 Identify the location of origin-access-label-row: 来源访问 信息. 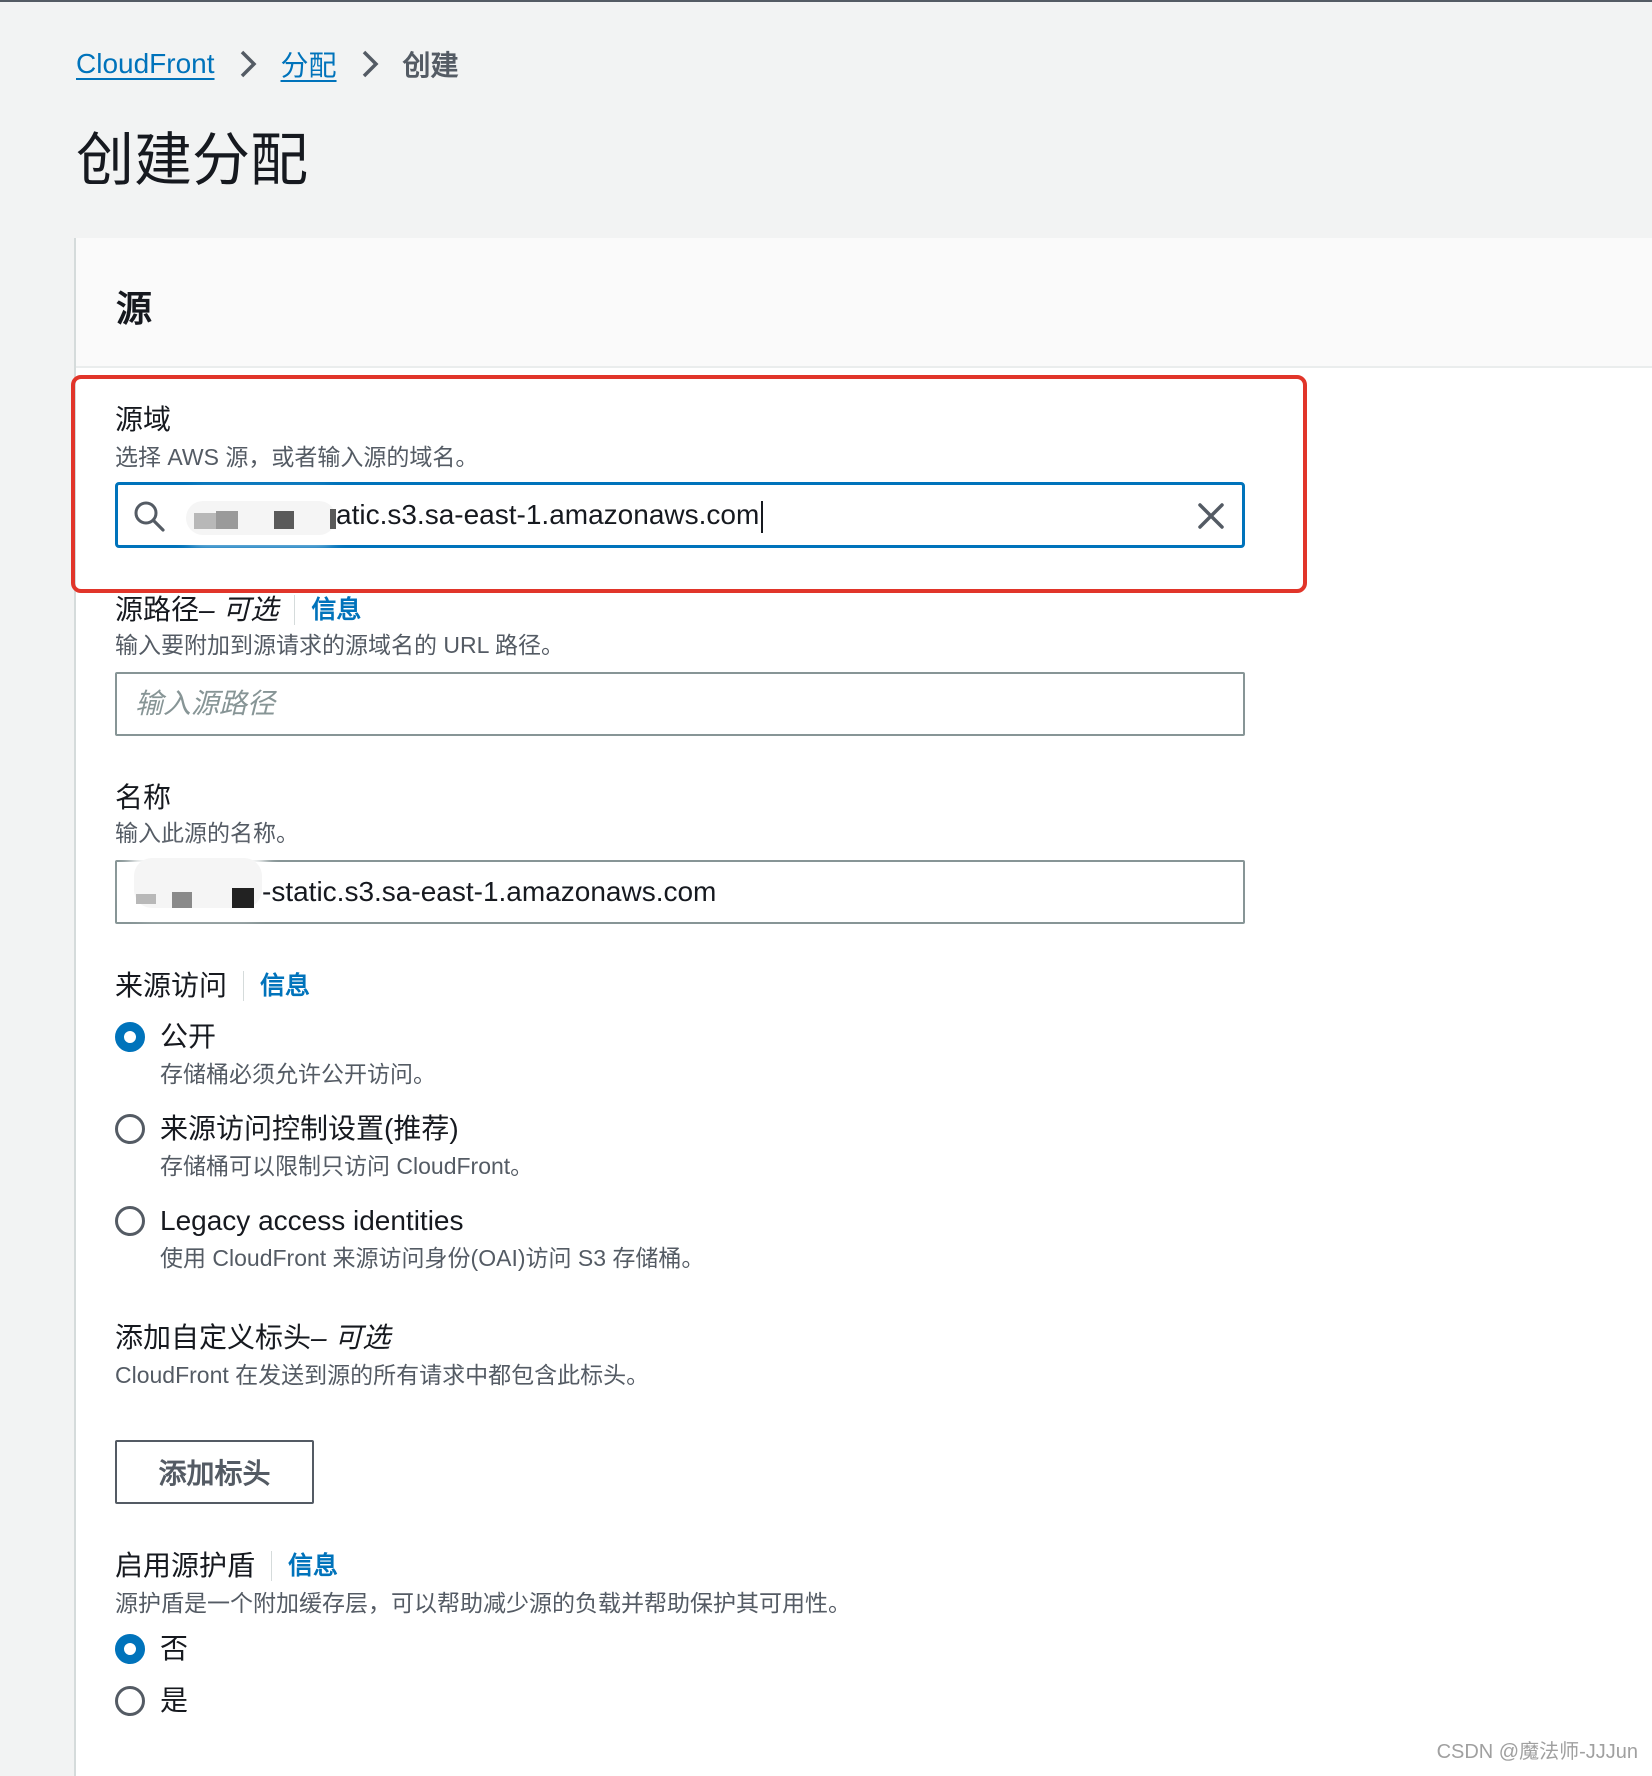
(212, 986).